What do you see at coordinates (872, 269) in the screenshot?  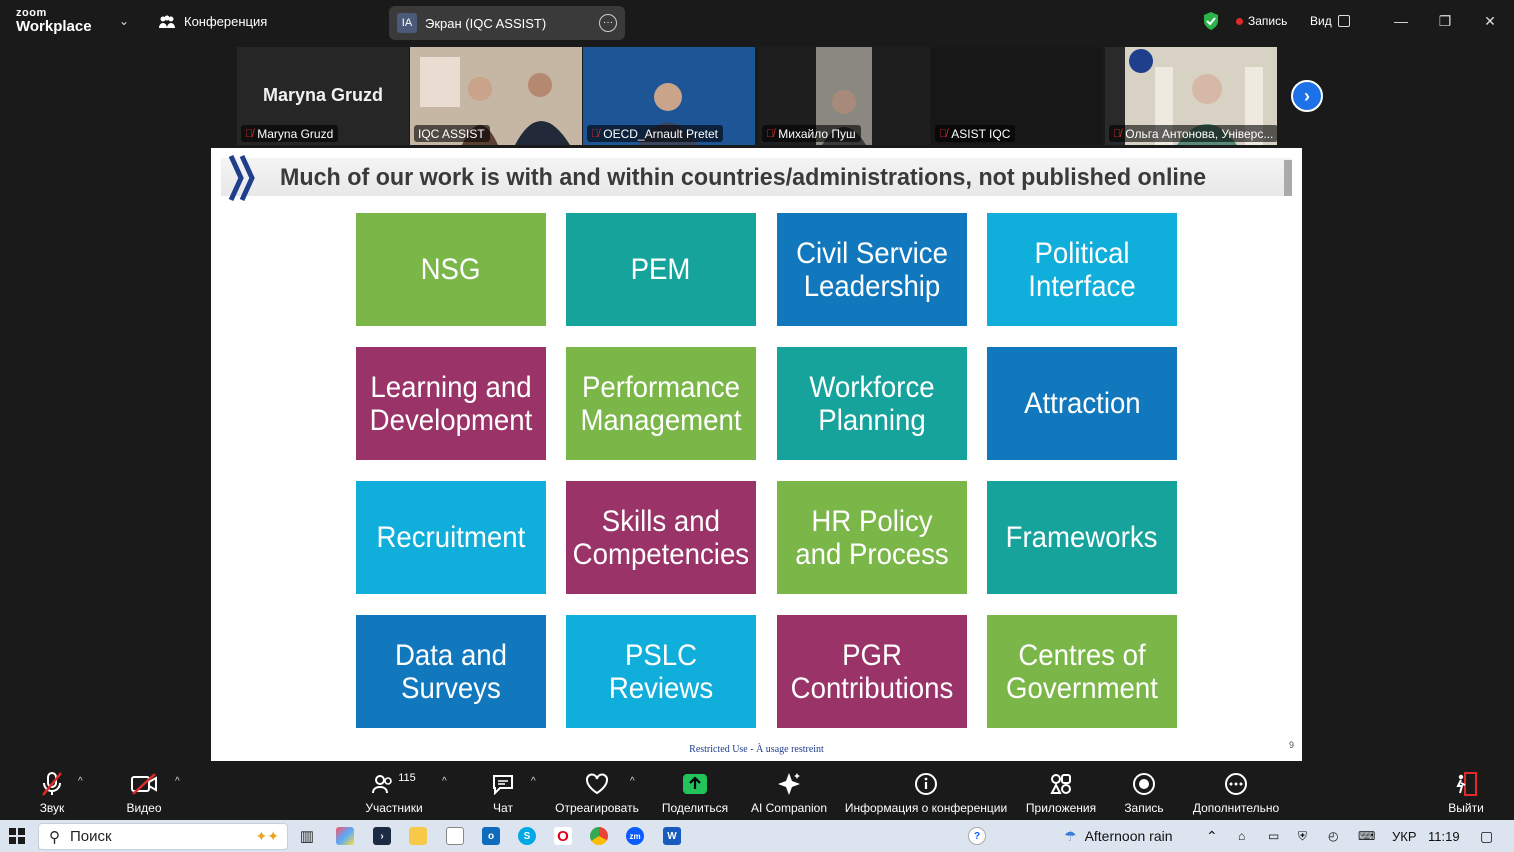 I see `topic-tile: Civil Service Leadership` at bounding box center [872, 269].